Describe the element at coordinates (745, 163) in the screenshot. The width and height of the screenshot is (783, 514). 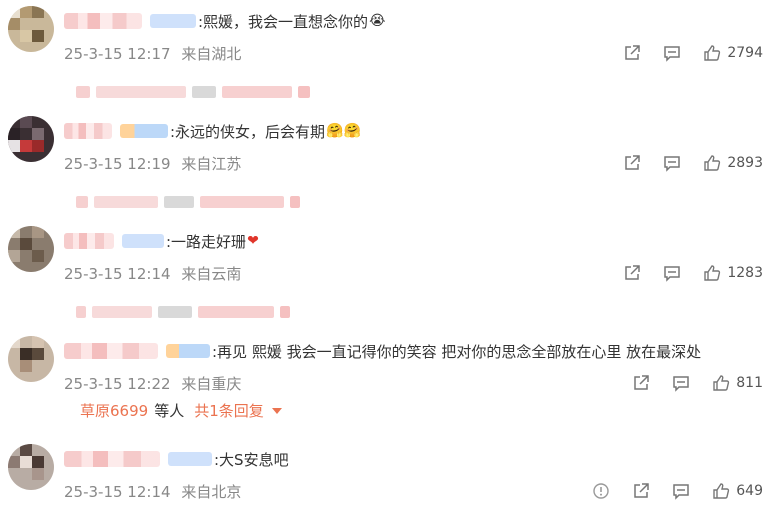
I see `like-count: 2893` at that location.